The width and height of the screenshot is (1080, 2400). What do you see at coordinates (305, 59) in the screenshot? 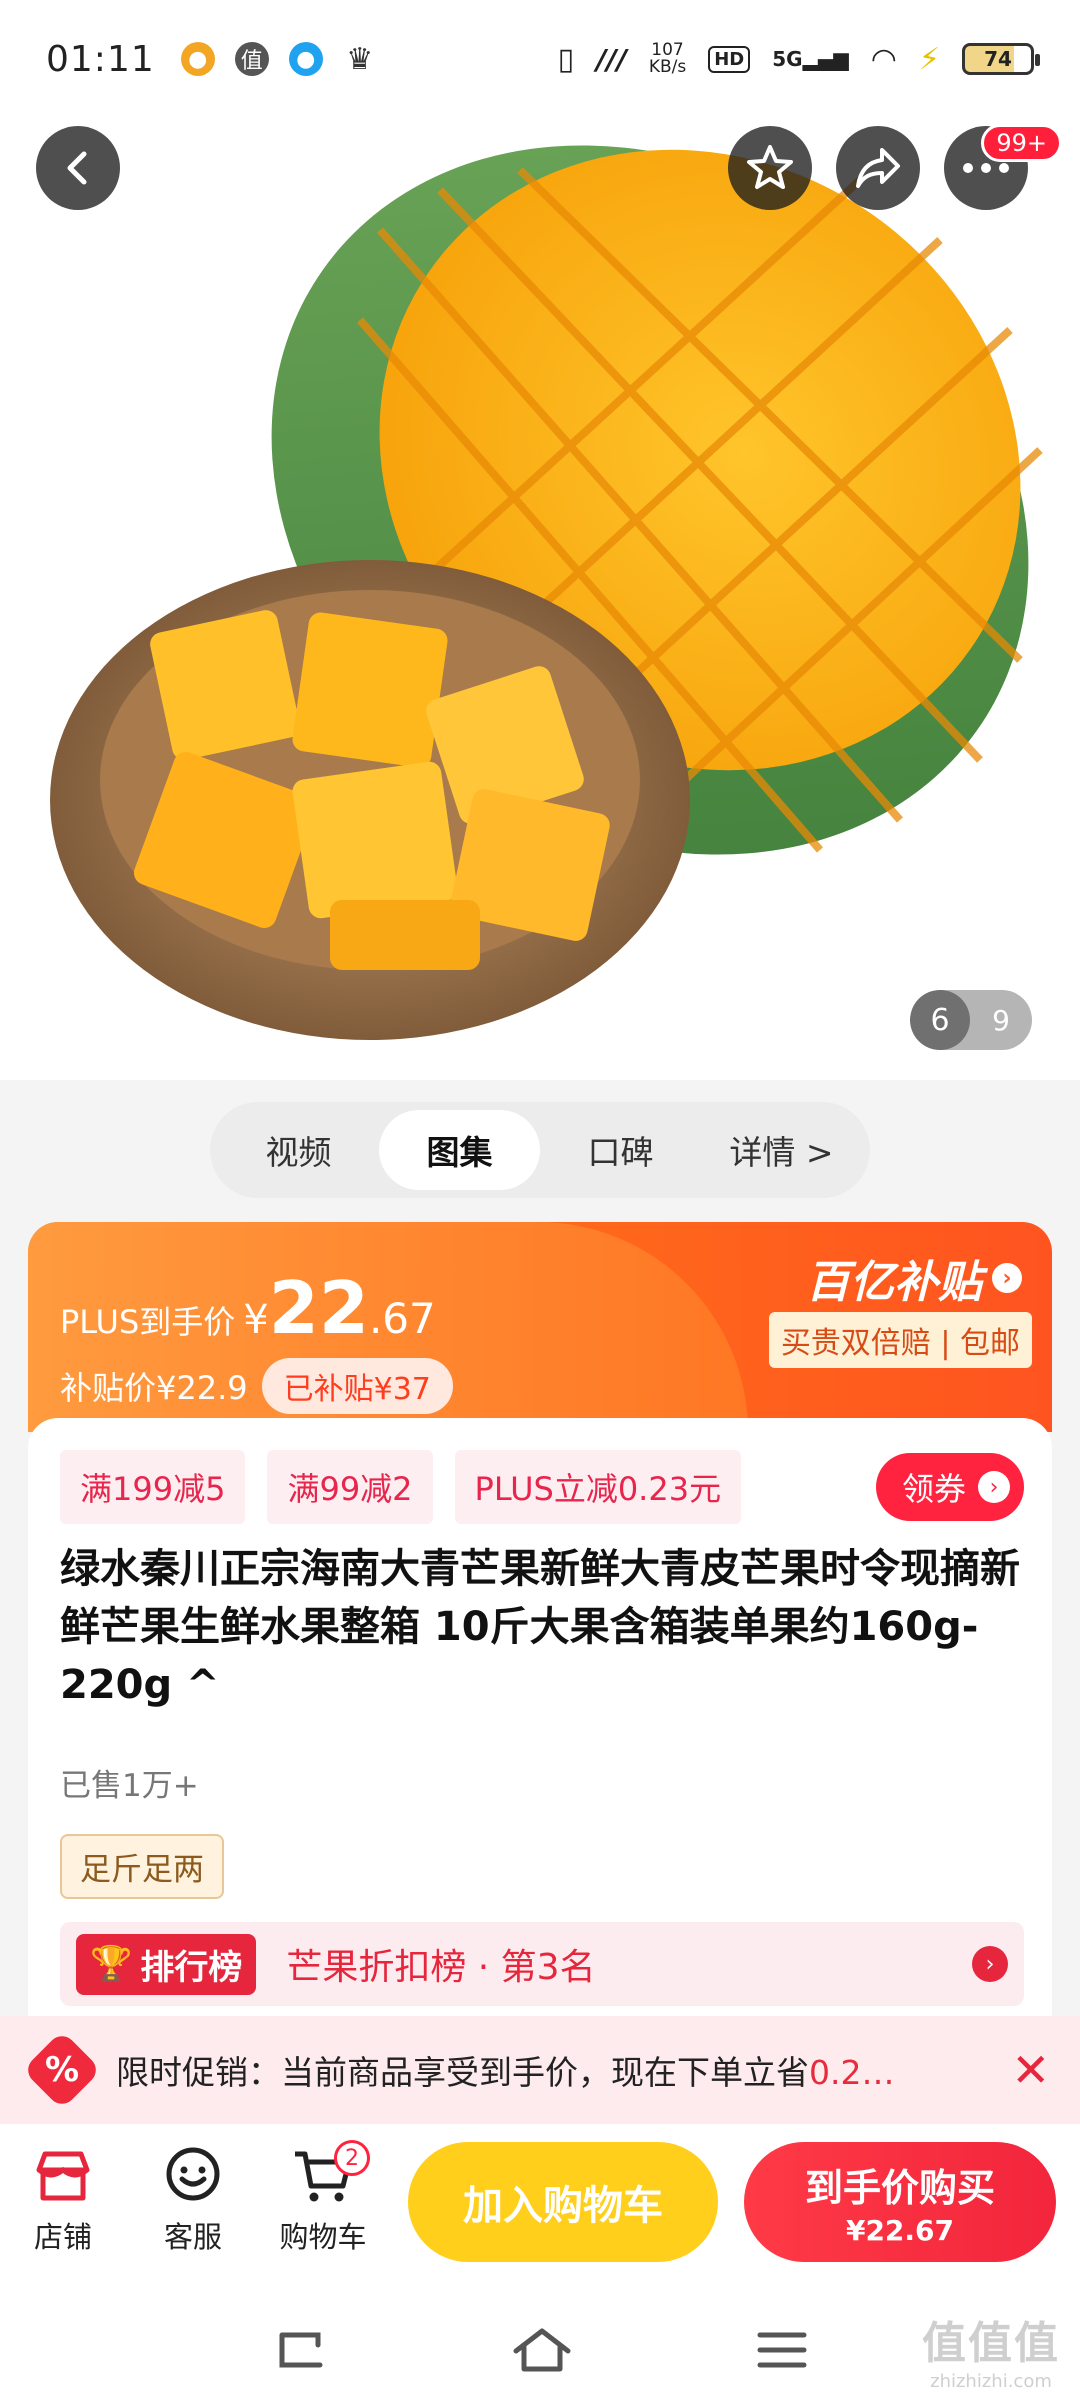
I see `qq-notification-icon: ●` at bounding box center [305, 59].